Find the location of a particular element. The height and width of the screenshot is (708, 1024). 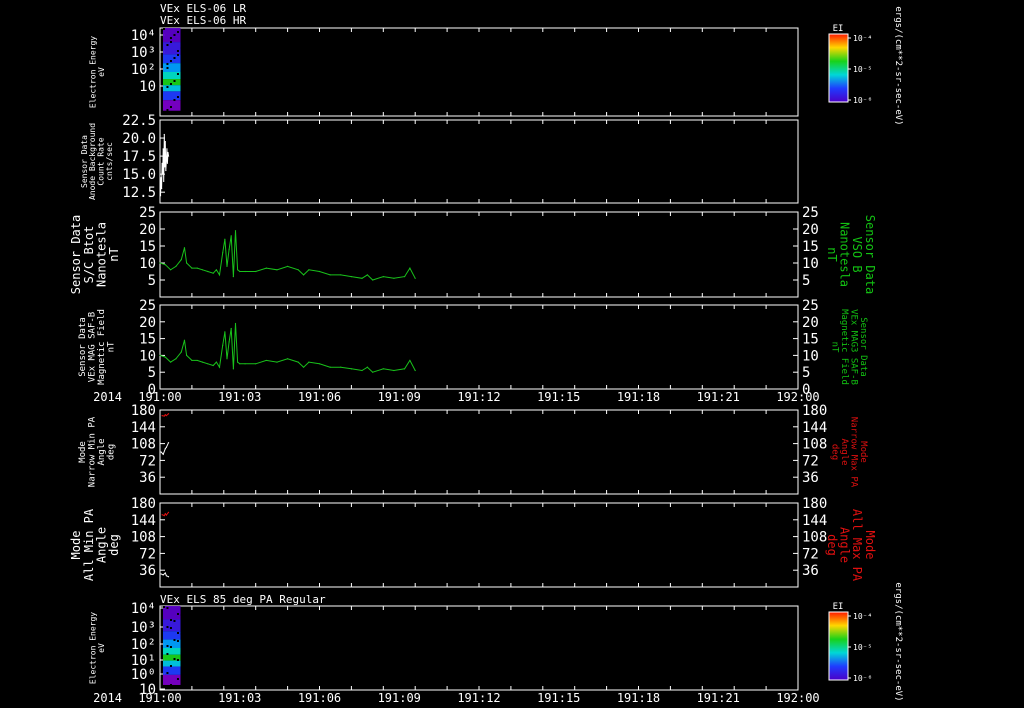

x-tick-label: 191:15 is located at coordinates (558, 397).